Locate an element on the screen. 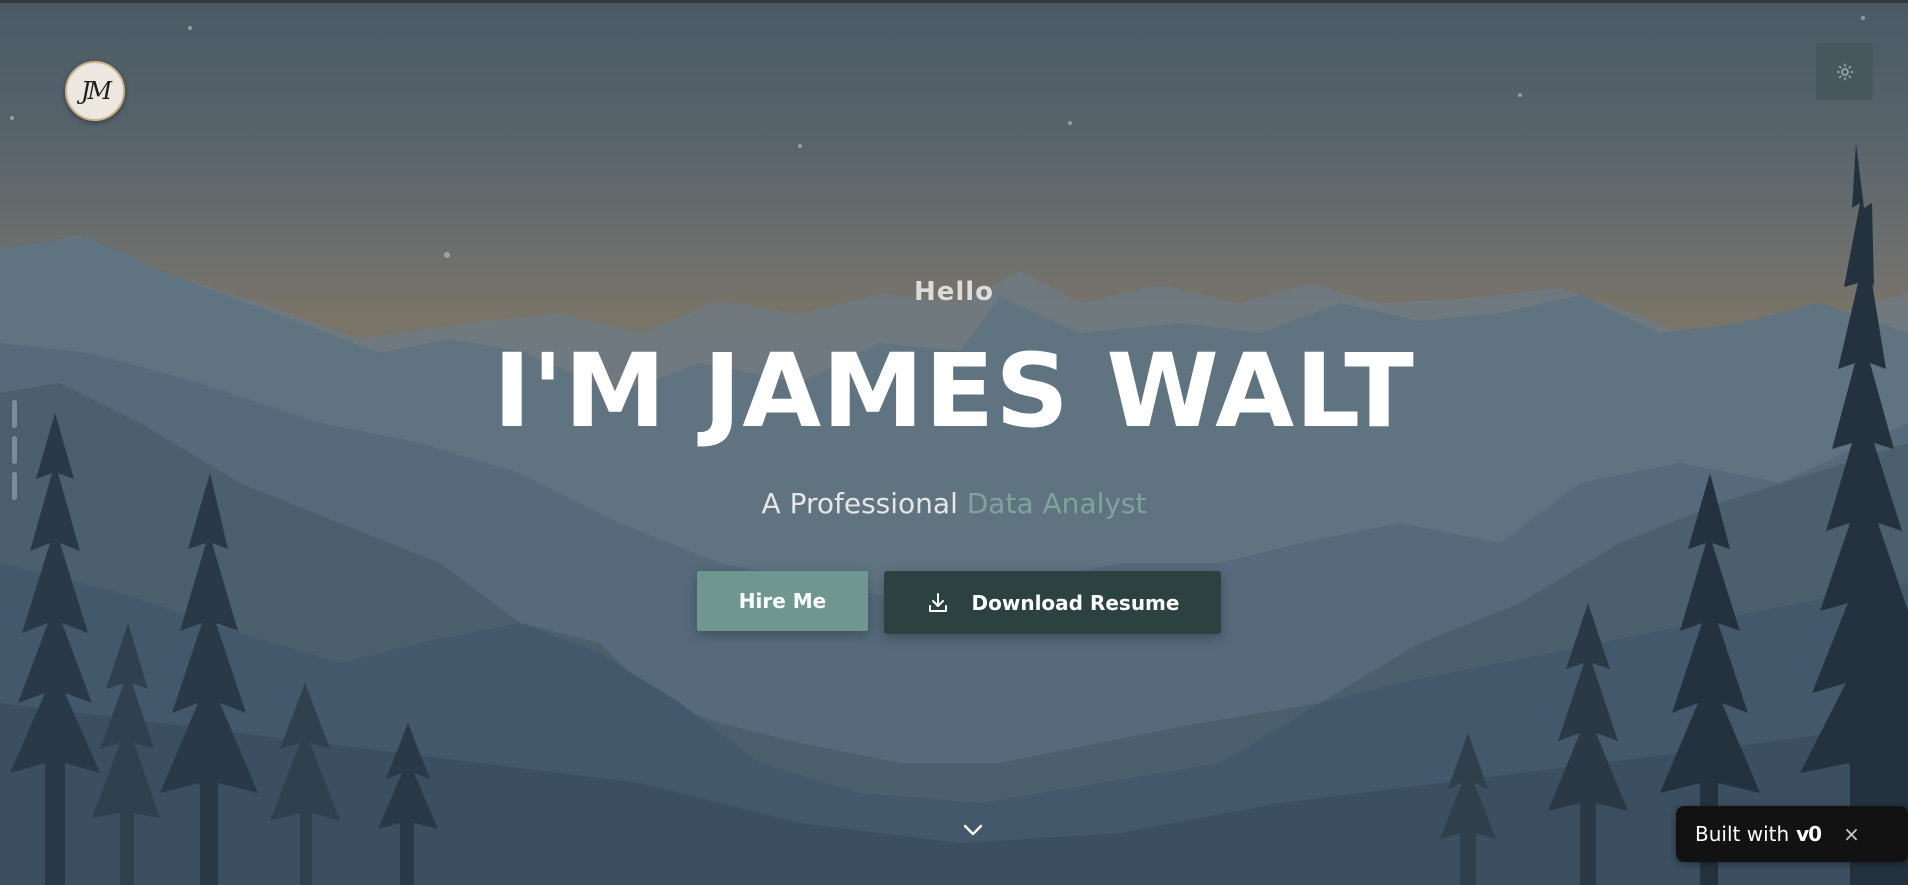  v0-logo: v0 is located at coordinates (1809, 834).